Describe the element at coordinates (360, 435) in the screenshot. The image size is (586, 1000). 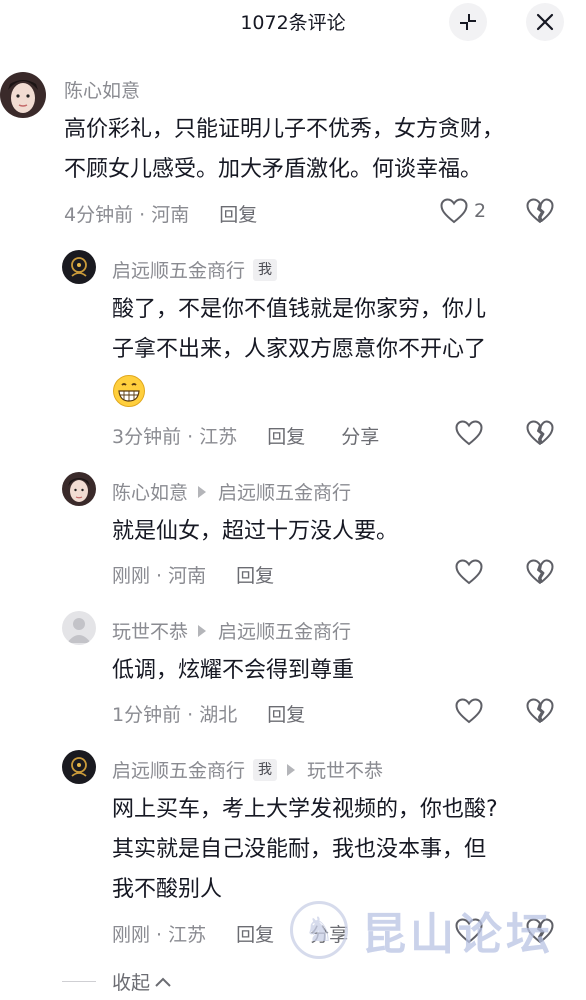
I see `share-button: 分享` at that location.